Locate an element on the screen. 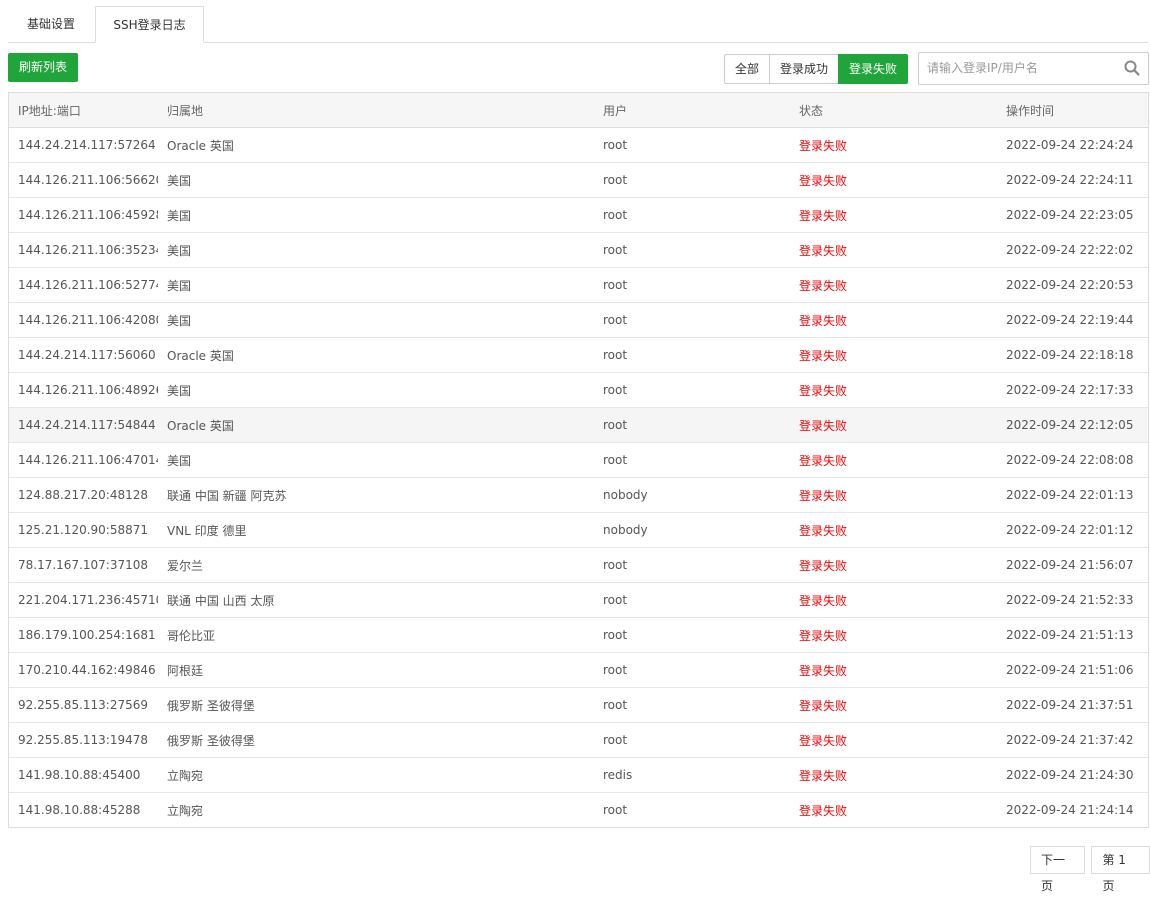  cell-ip: 144.24.214.117:56060 is located at coordinates (83, 355).